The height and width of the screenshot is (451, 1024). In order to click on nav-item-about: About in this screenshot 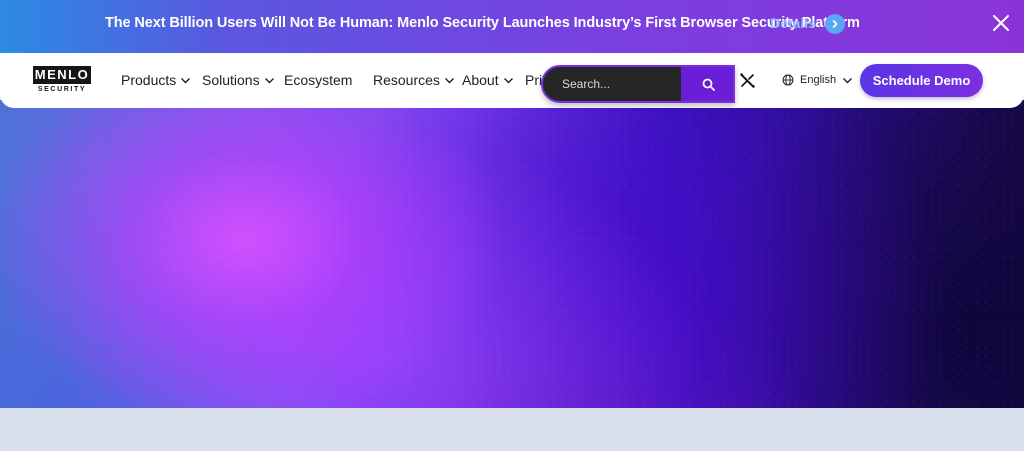, I will do `click(488, 80)`.